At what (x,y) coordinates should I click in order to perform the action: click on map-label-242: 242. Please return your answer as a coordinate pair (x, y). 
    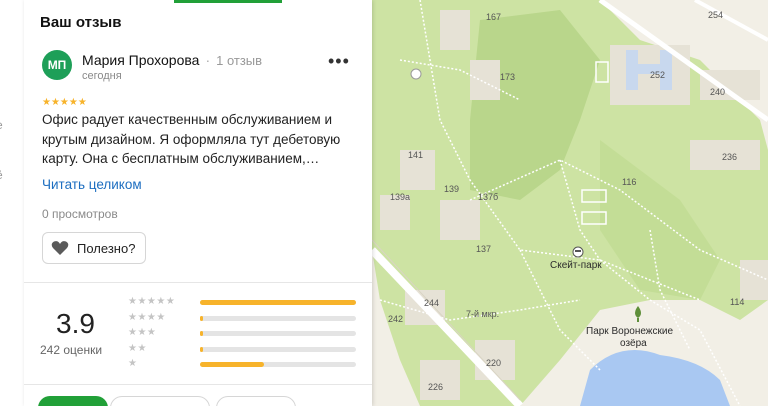
    Looking at the image, I should click on (395, 319).